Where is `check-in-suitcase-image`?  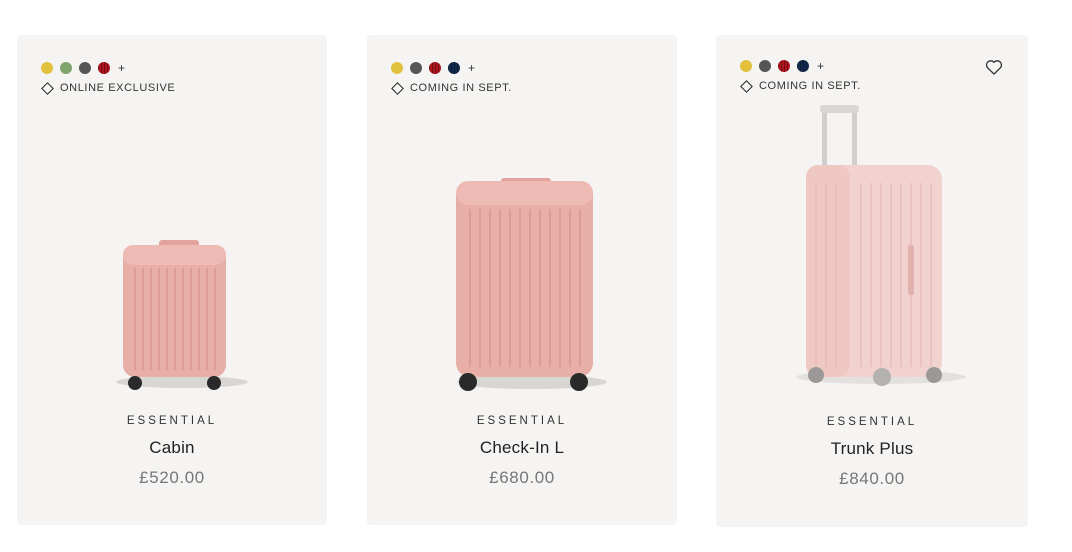
check-in-suitcase-image is located at coordinates (522, 285).